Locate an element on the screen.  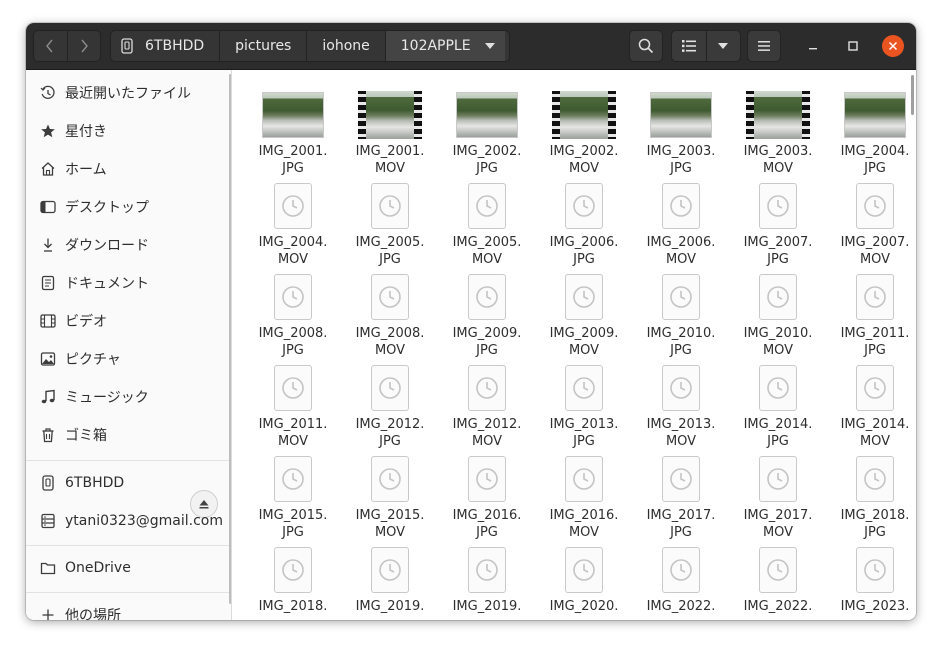
sidebar-item-videos: ビデオ is located at coordinates (128, 321).